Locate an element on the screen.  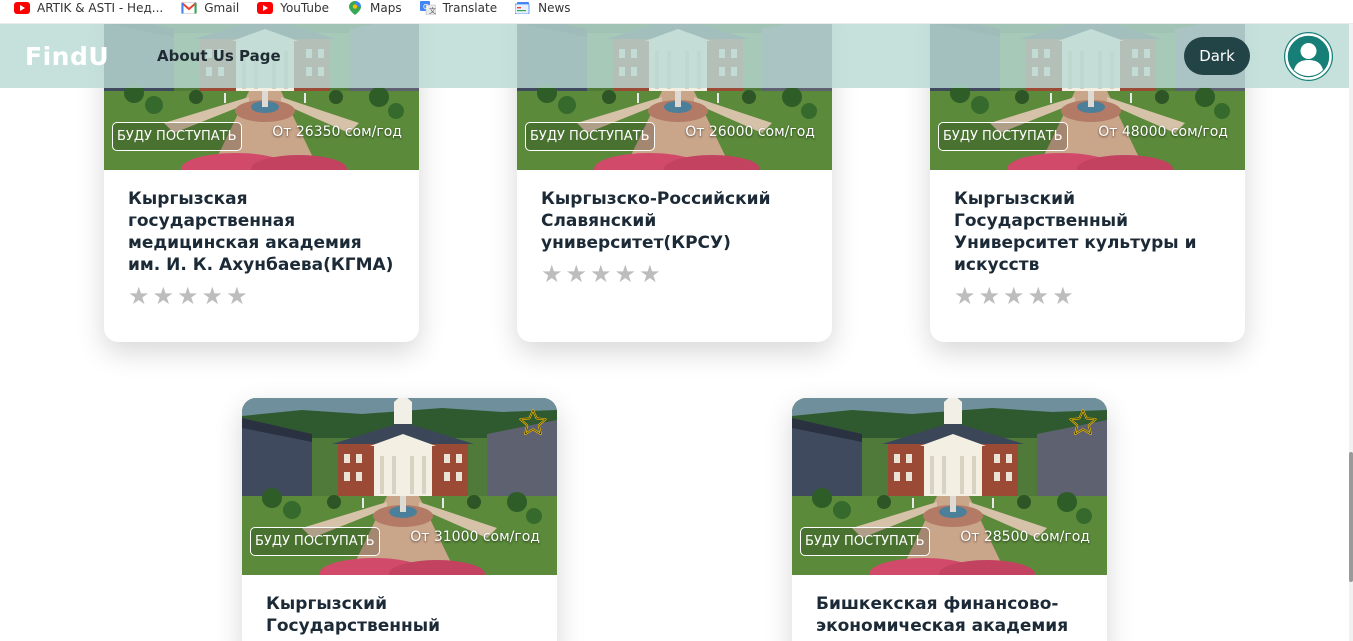
university-name: Кыргызский Государственный is located at coordinates (399, 615).